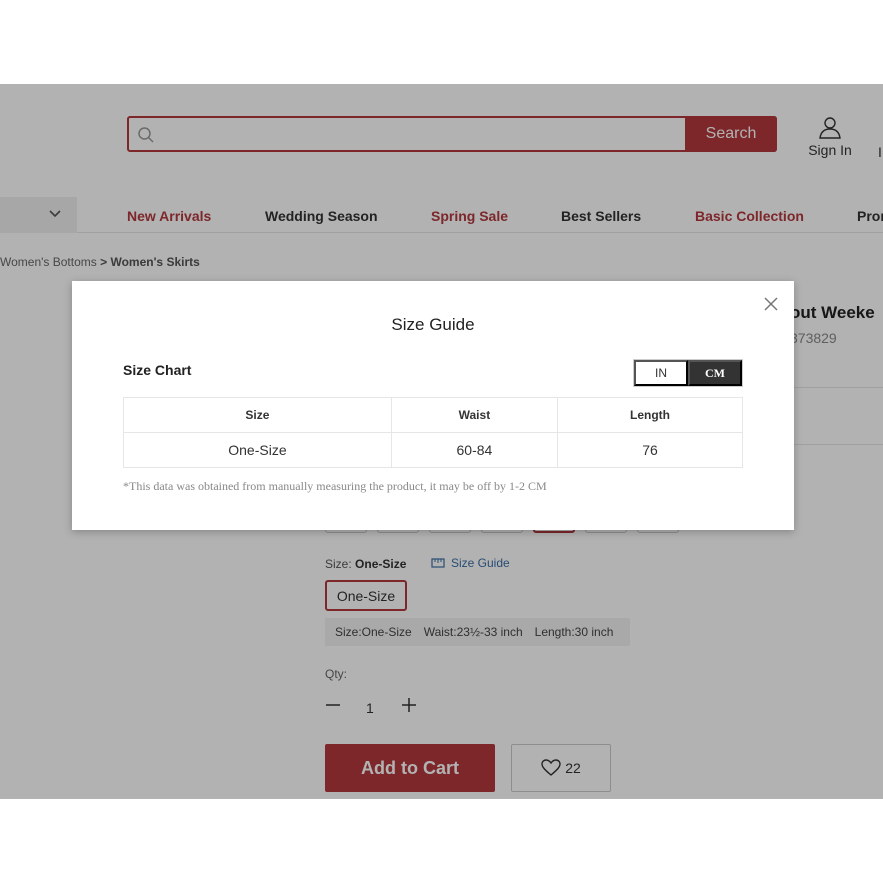 The image size is (883, 883). Describe the element at coordinates (661, 373) in the screenshot. I see `unit-in-button: IN` at that location.